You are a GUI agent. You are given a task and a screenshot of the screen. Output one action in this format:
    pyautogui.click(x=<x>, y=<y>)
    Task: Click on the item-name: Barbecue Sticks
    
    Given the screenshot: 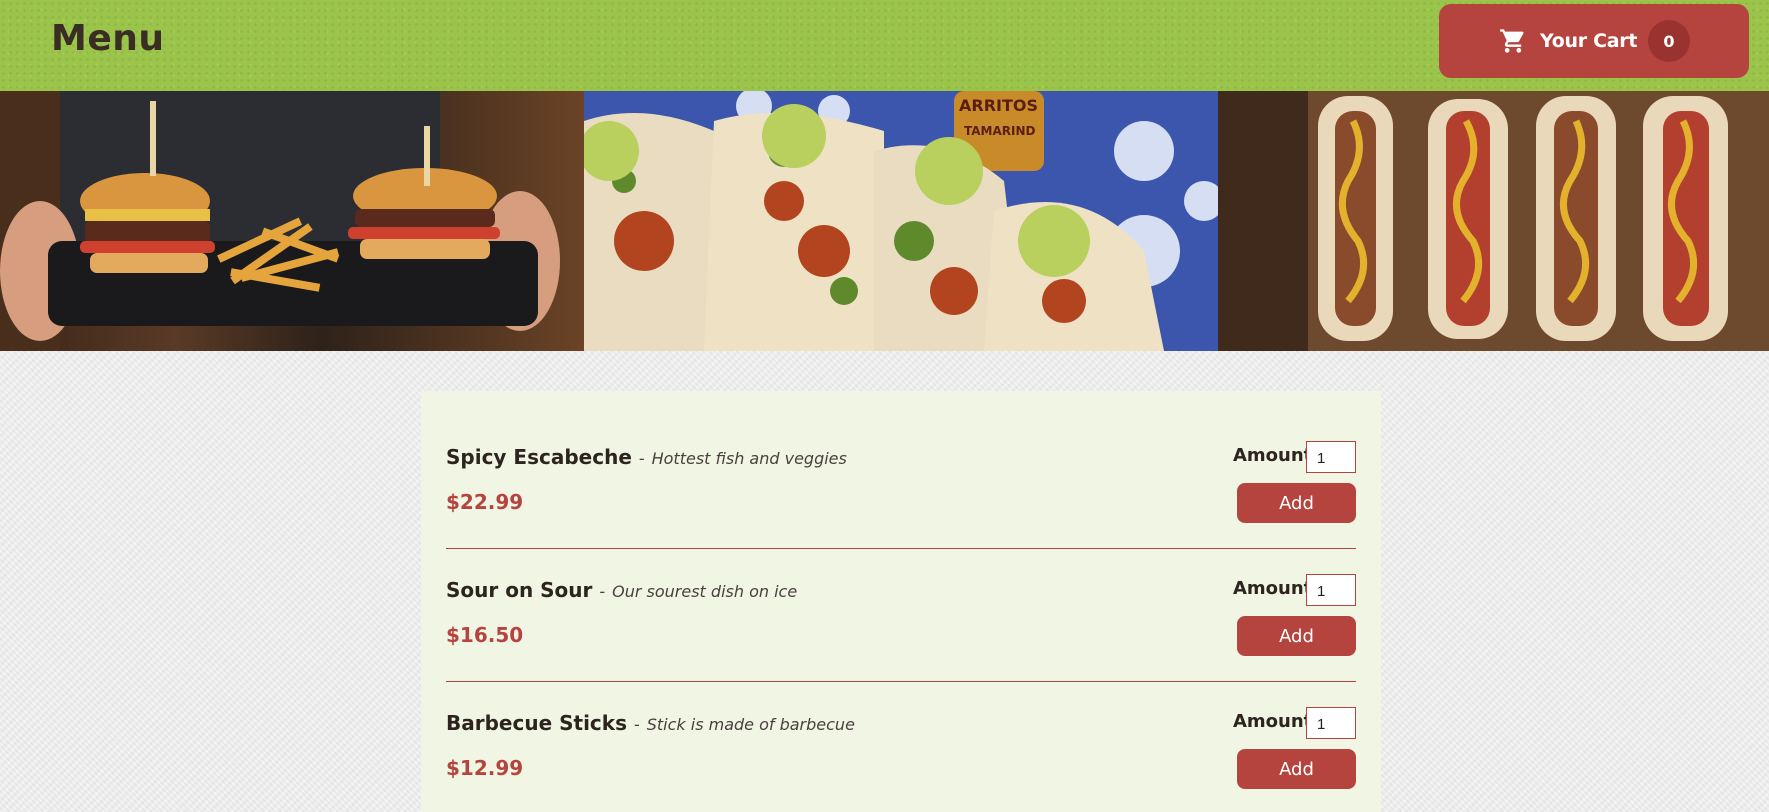 What is the action you would take?
    pyautogui.click(x=536, y=723)
    